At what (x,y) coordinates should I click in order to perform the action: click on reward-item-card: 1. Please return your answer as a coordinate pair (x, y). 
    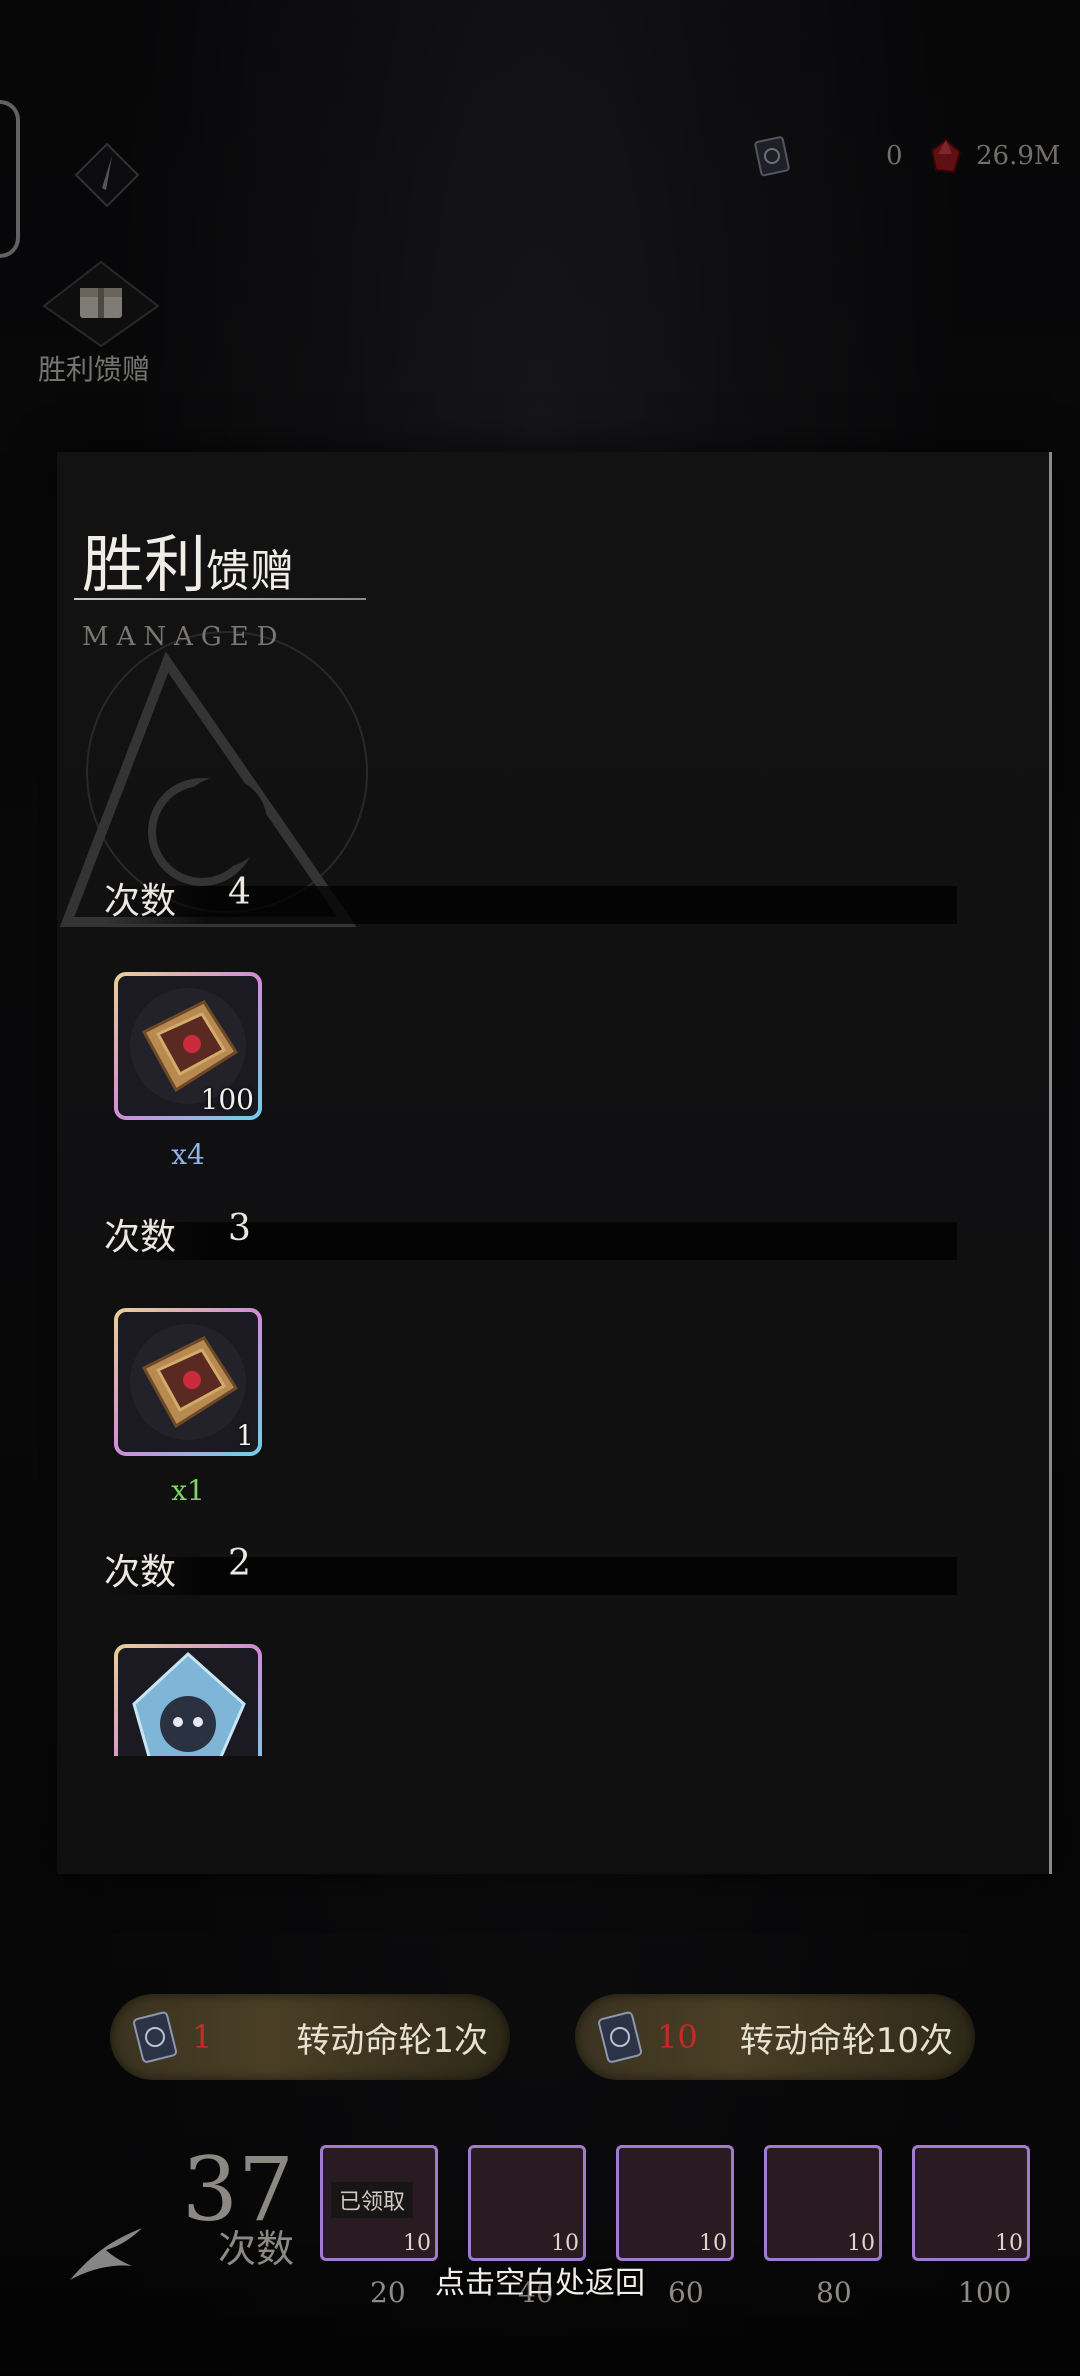
    Looking at the image, I should click on (188, 1382).